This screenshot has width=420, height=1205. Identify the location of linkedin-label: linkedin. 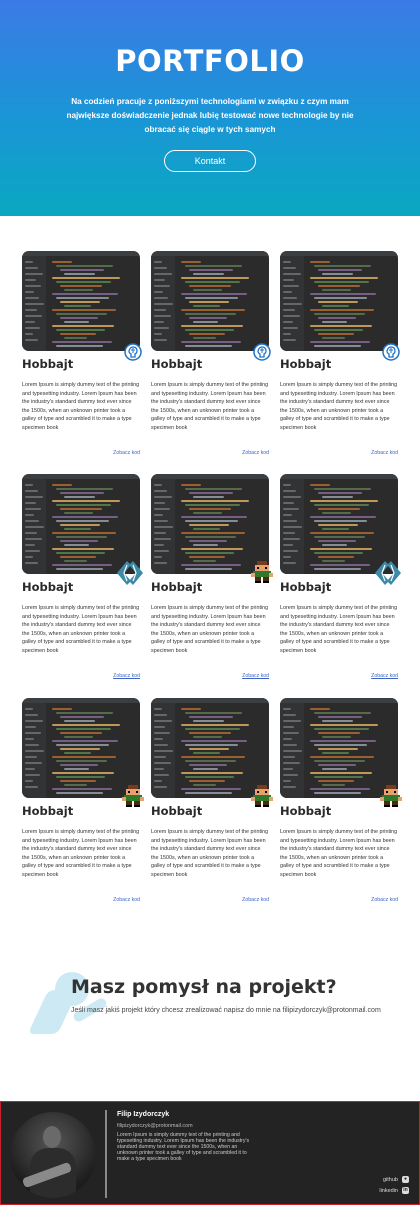
(388, 1190).